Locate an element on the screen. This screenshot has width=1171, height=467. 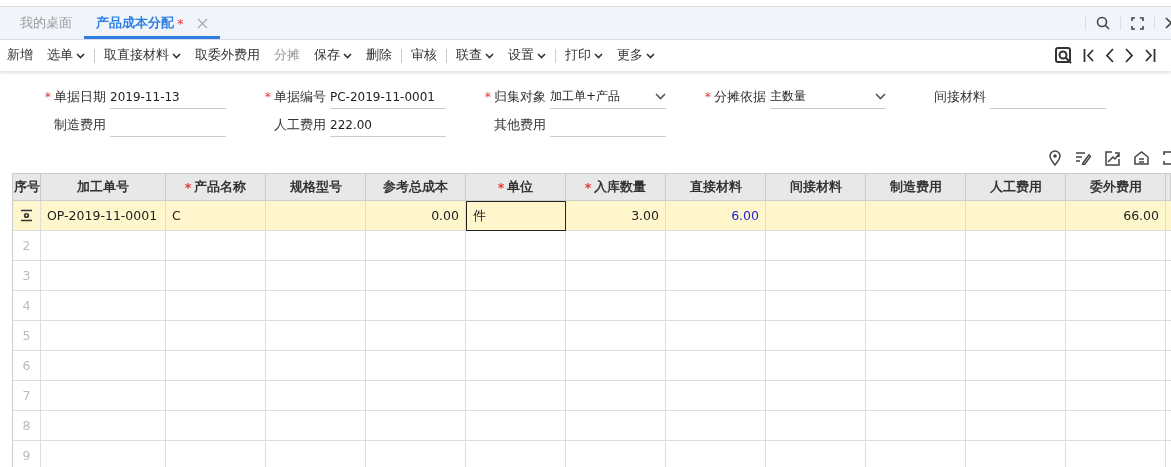
preview-icon is located at coordinates (1063, 55).